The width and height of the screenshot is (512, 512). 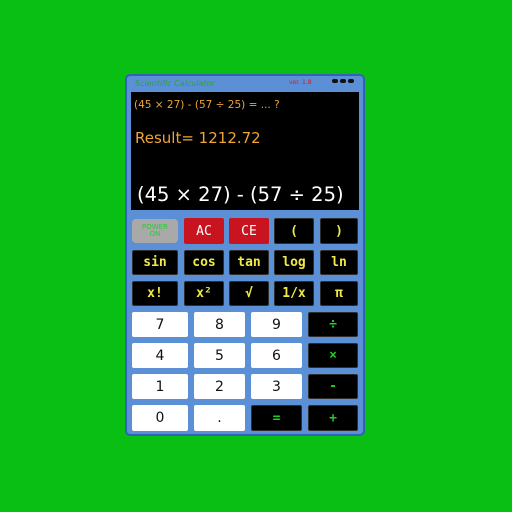 What do you see at coordinates (339, 231) in the screenshot?
I see `close-paren-button: )` at bounding box center [339, 231].